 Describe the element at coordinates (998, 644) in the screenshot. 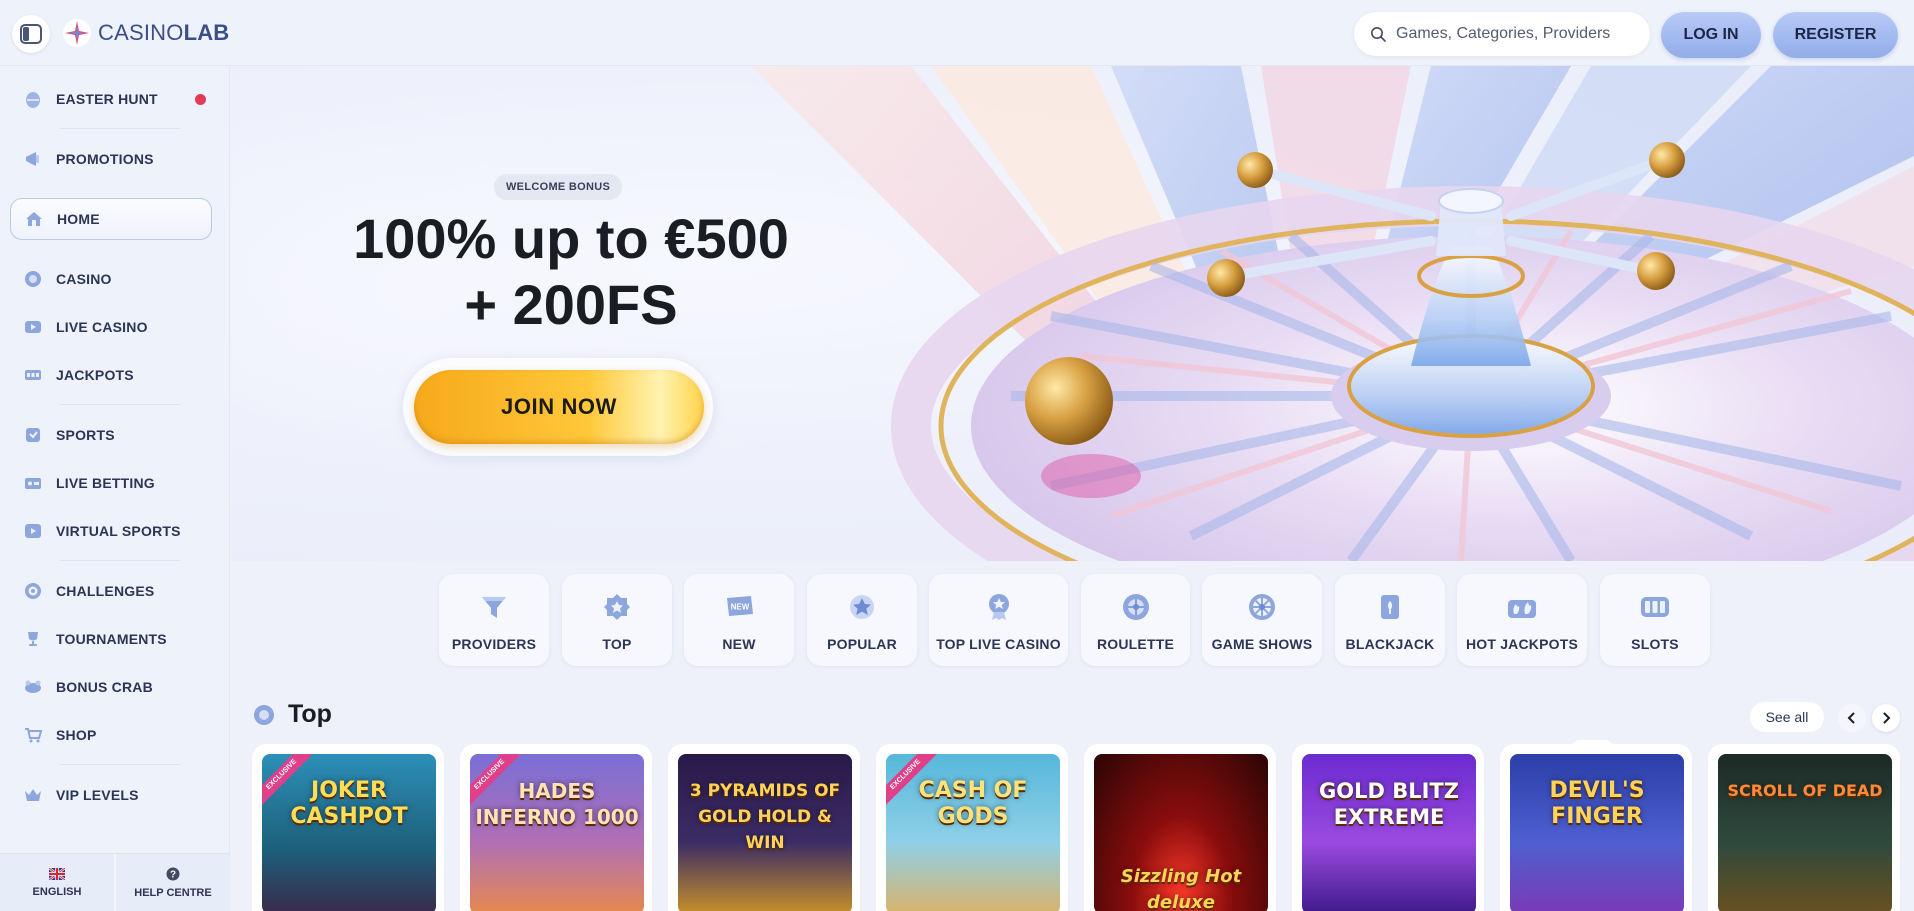

I see `category-label: TOP LIVE CASINO` at that location.